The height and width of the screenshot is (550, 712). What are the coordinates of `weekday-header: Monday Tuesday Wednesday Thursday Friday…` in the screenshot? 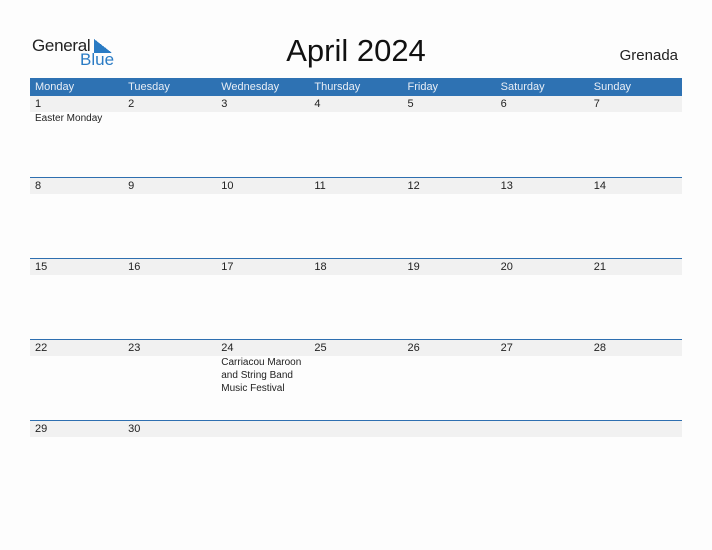 It's located at (356, 87).